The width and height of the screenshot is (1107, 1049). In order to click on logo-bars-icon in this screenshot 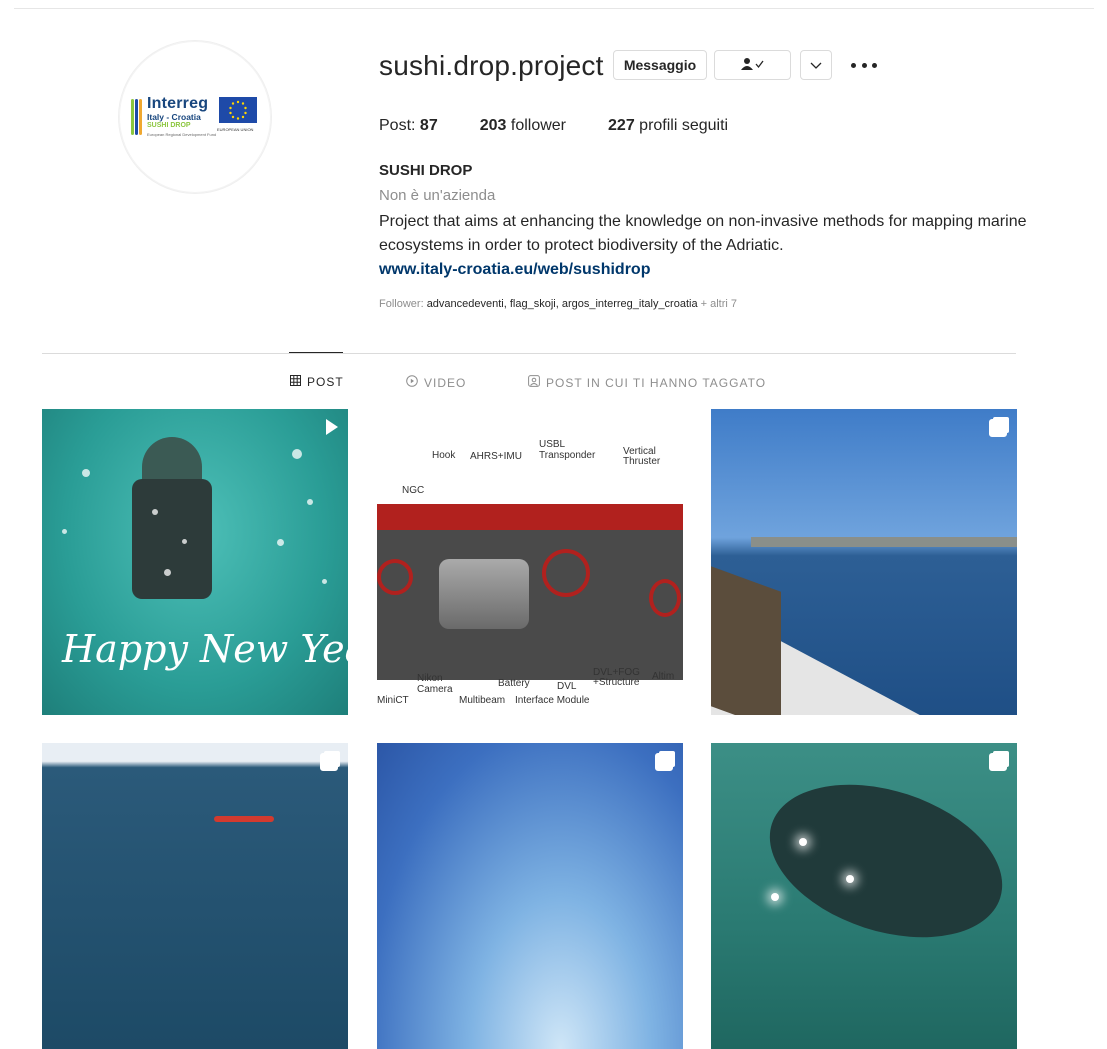, I will do `click(136, 117)`.